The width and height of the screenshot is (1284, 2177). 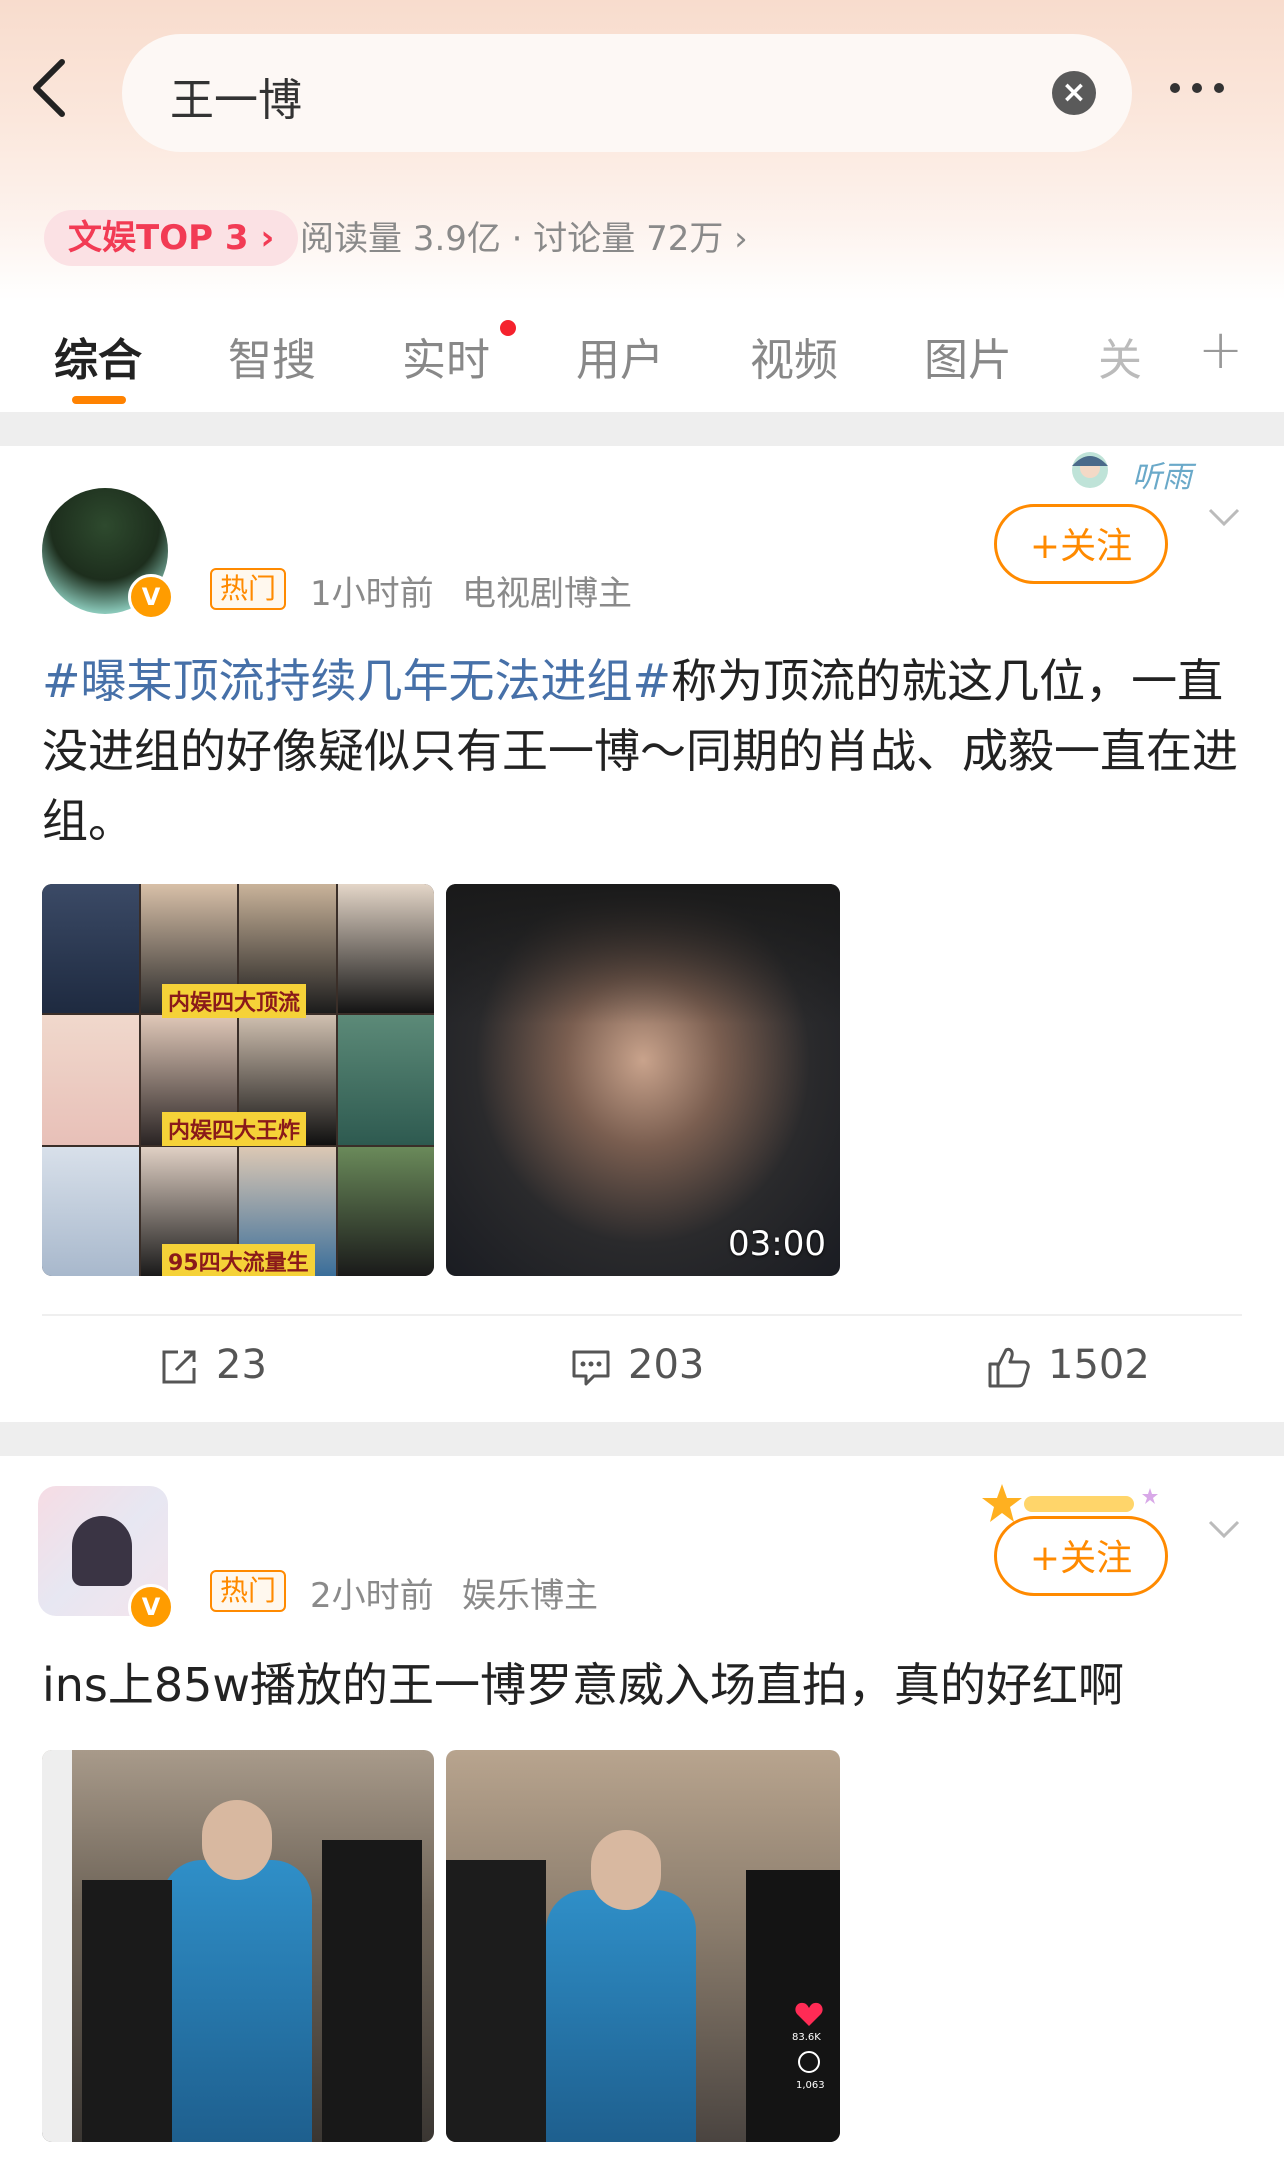 I want to click on tab-realtime: 实时, so click(x=446, y=356).